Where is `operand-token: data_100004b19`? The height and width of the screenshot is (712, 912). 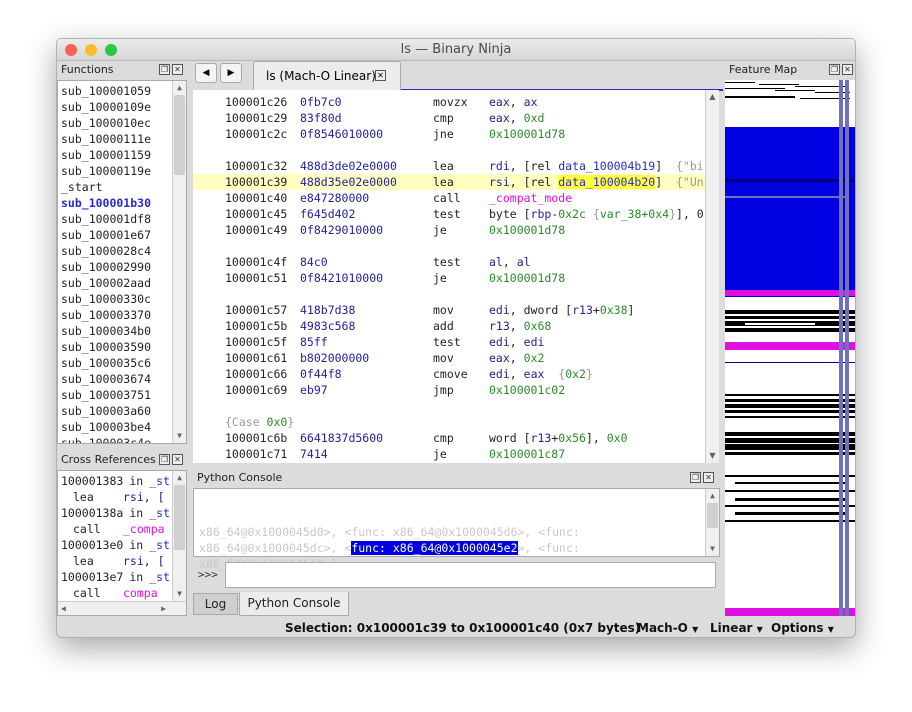 operand-token: data_100004b19 is located at coordinates (606, 166).